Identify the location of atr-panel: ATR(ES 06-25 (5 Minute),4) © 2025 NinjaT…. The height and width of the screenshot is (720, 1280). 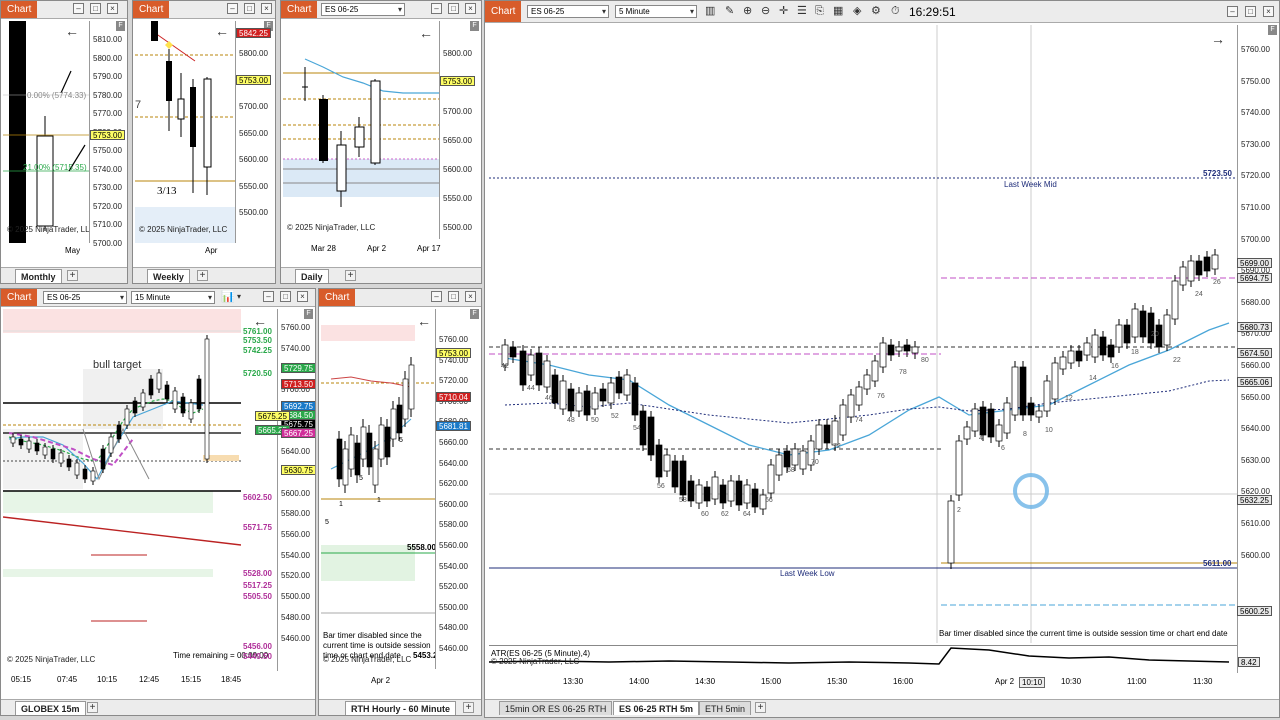
(863, 659).